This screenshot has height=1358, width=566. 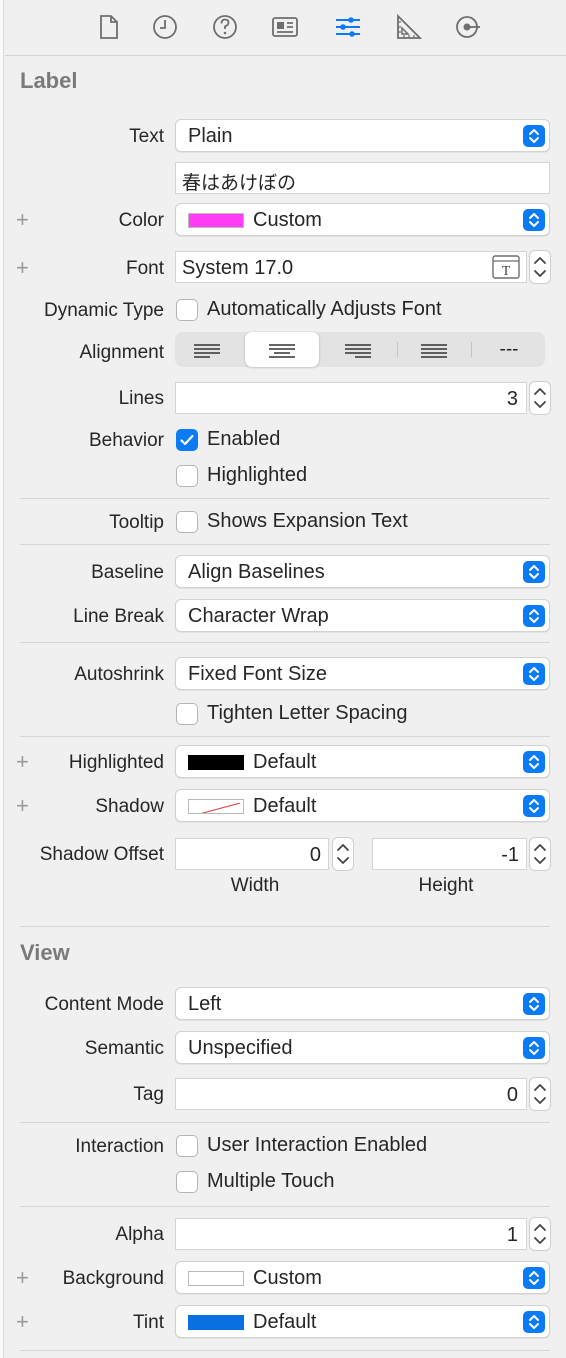 I want to click on align-right-icon, so click(x=358, y=351).